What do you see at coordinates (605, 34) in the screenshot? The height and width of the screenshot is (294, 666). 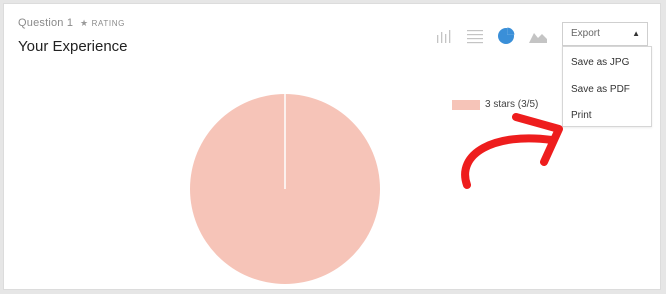 I see `export-button: Export ▲` at bounding box center [605, 34].